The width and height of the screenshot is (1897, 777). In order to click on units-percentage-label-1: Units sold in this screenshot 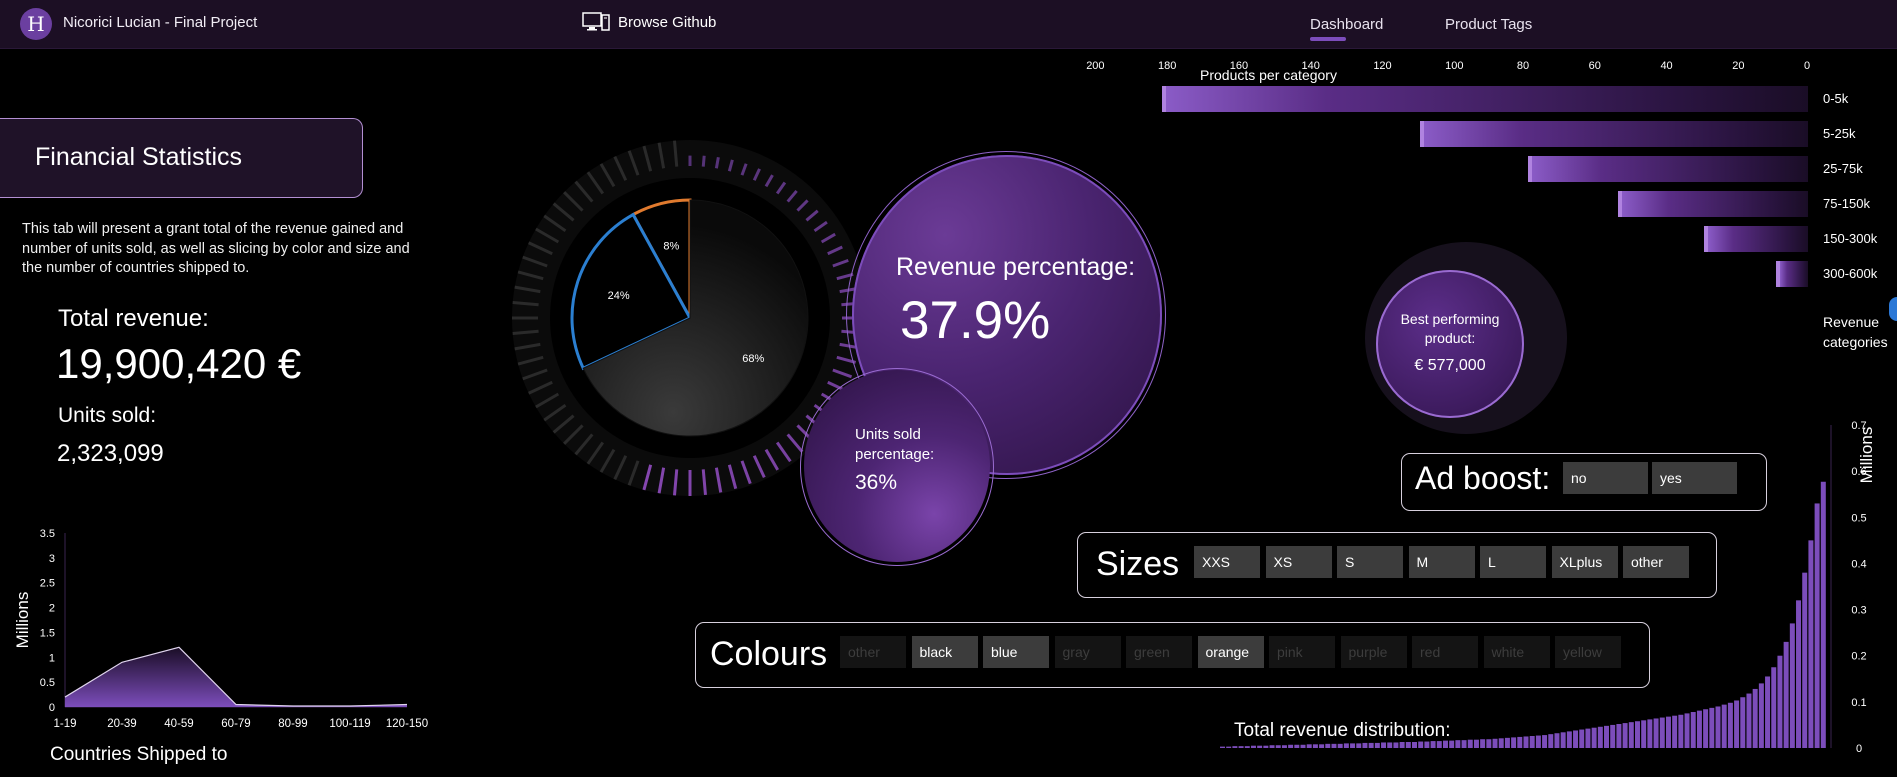, I will do `click(888, 434)`.